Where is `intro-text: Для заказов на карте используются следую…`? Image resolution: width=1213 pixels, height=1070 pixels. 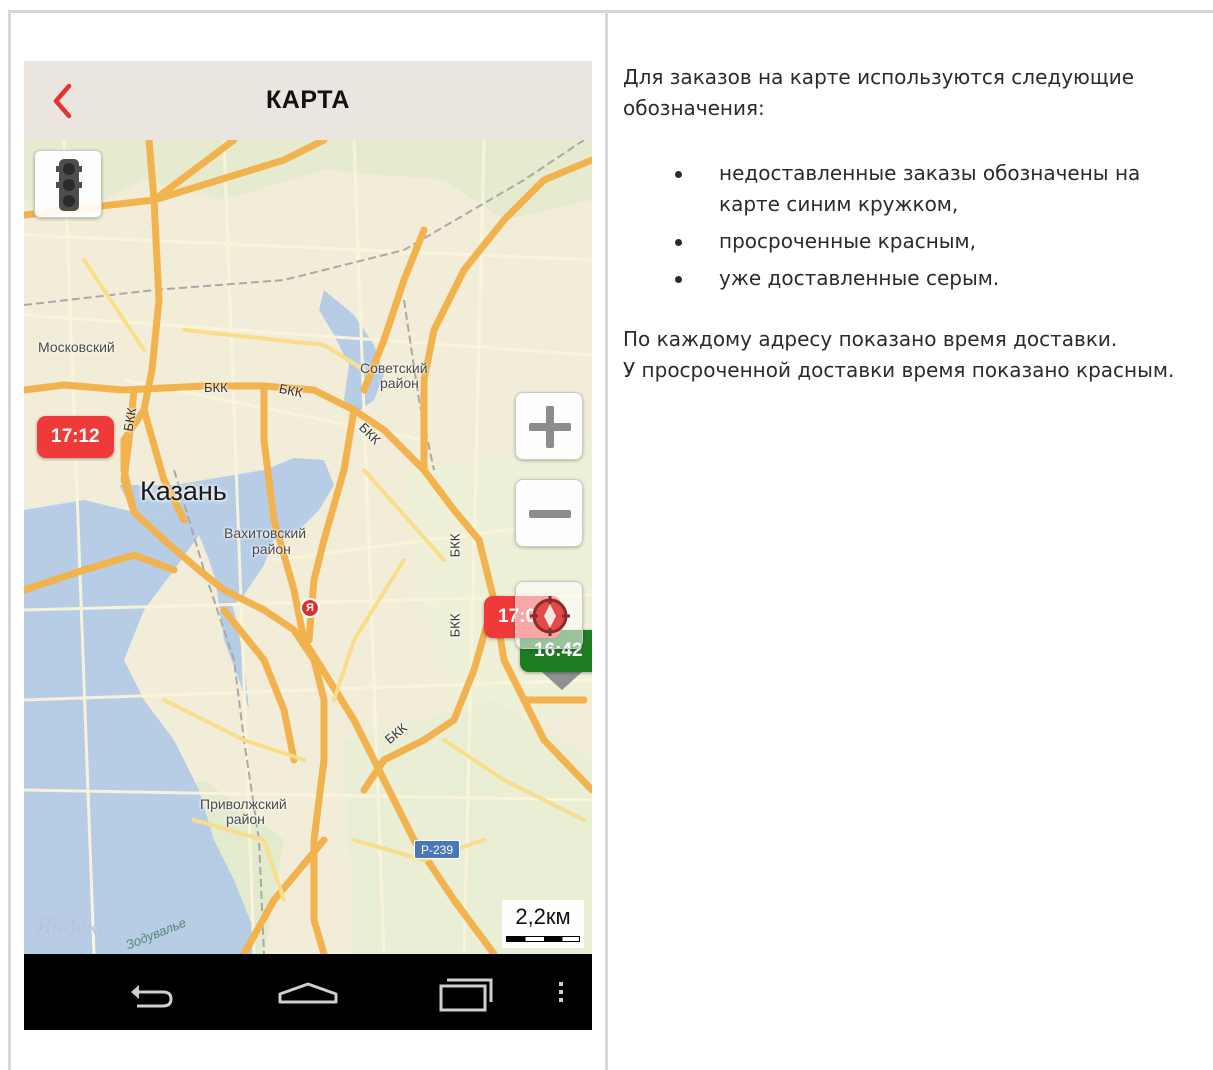 intro-text: Для заказов на карте используются следую… is located at coordinates (879, 92).